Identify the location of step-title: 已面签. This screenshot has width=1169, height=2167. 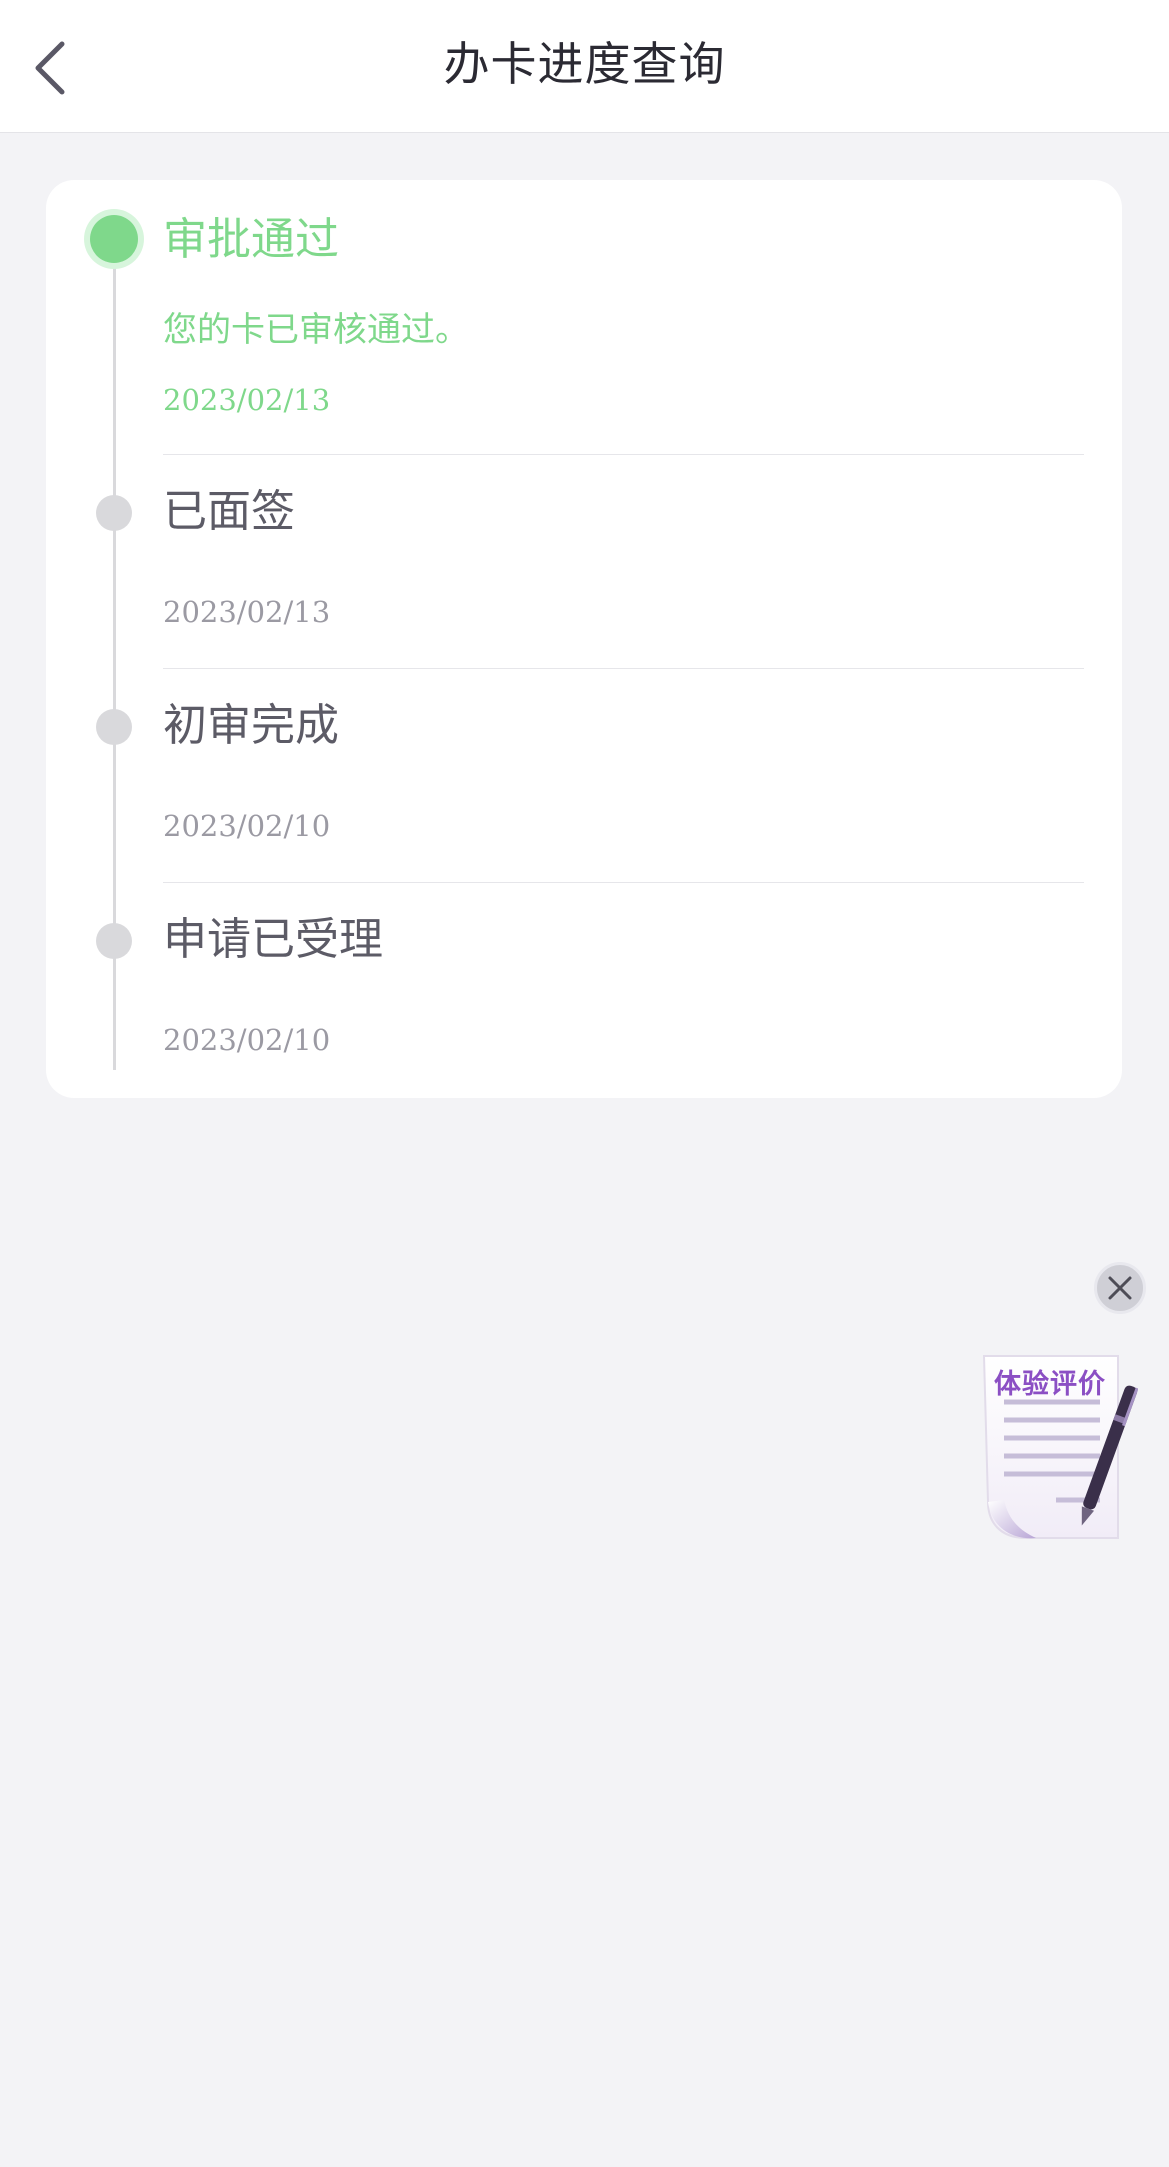
(229, 511).